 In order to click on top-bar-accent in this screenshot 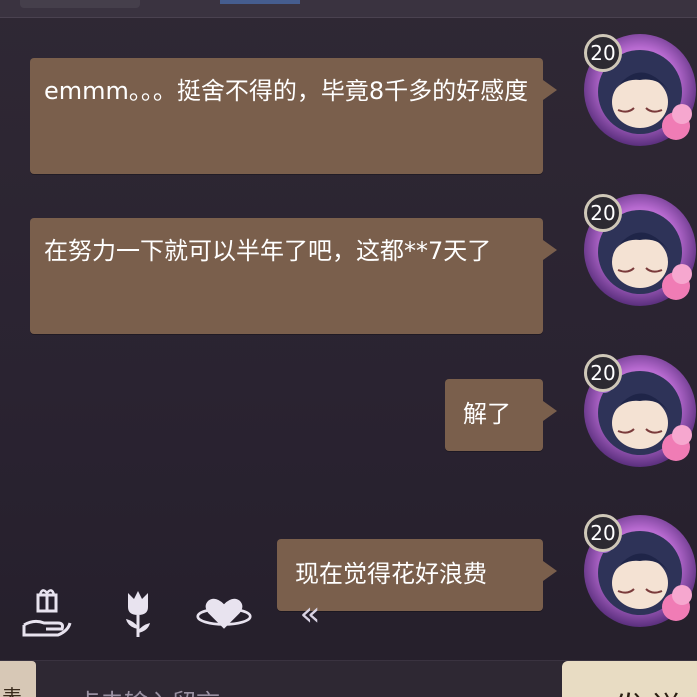, I will do `click(260, 2)`.